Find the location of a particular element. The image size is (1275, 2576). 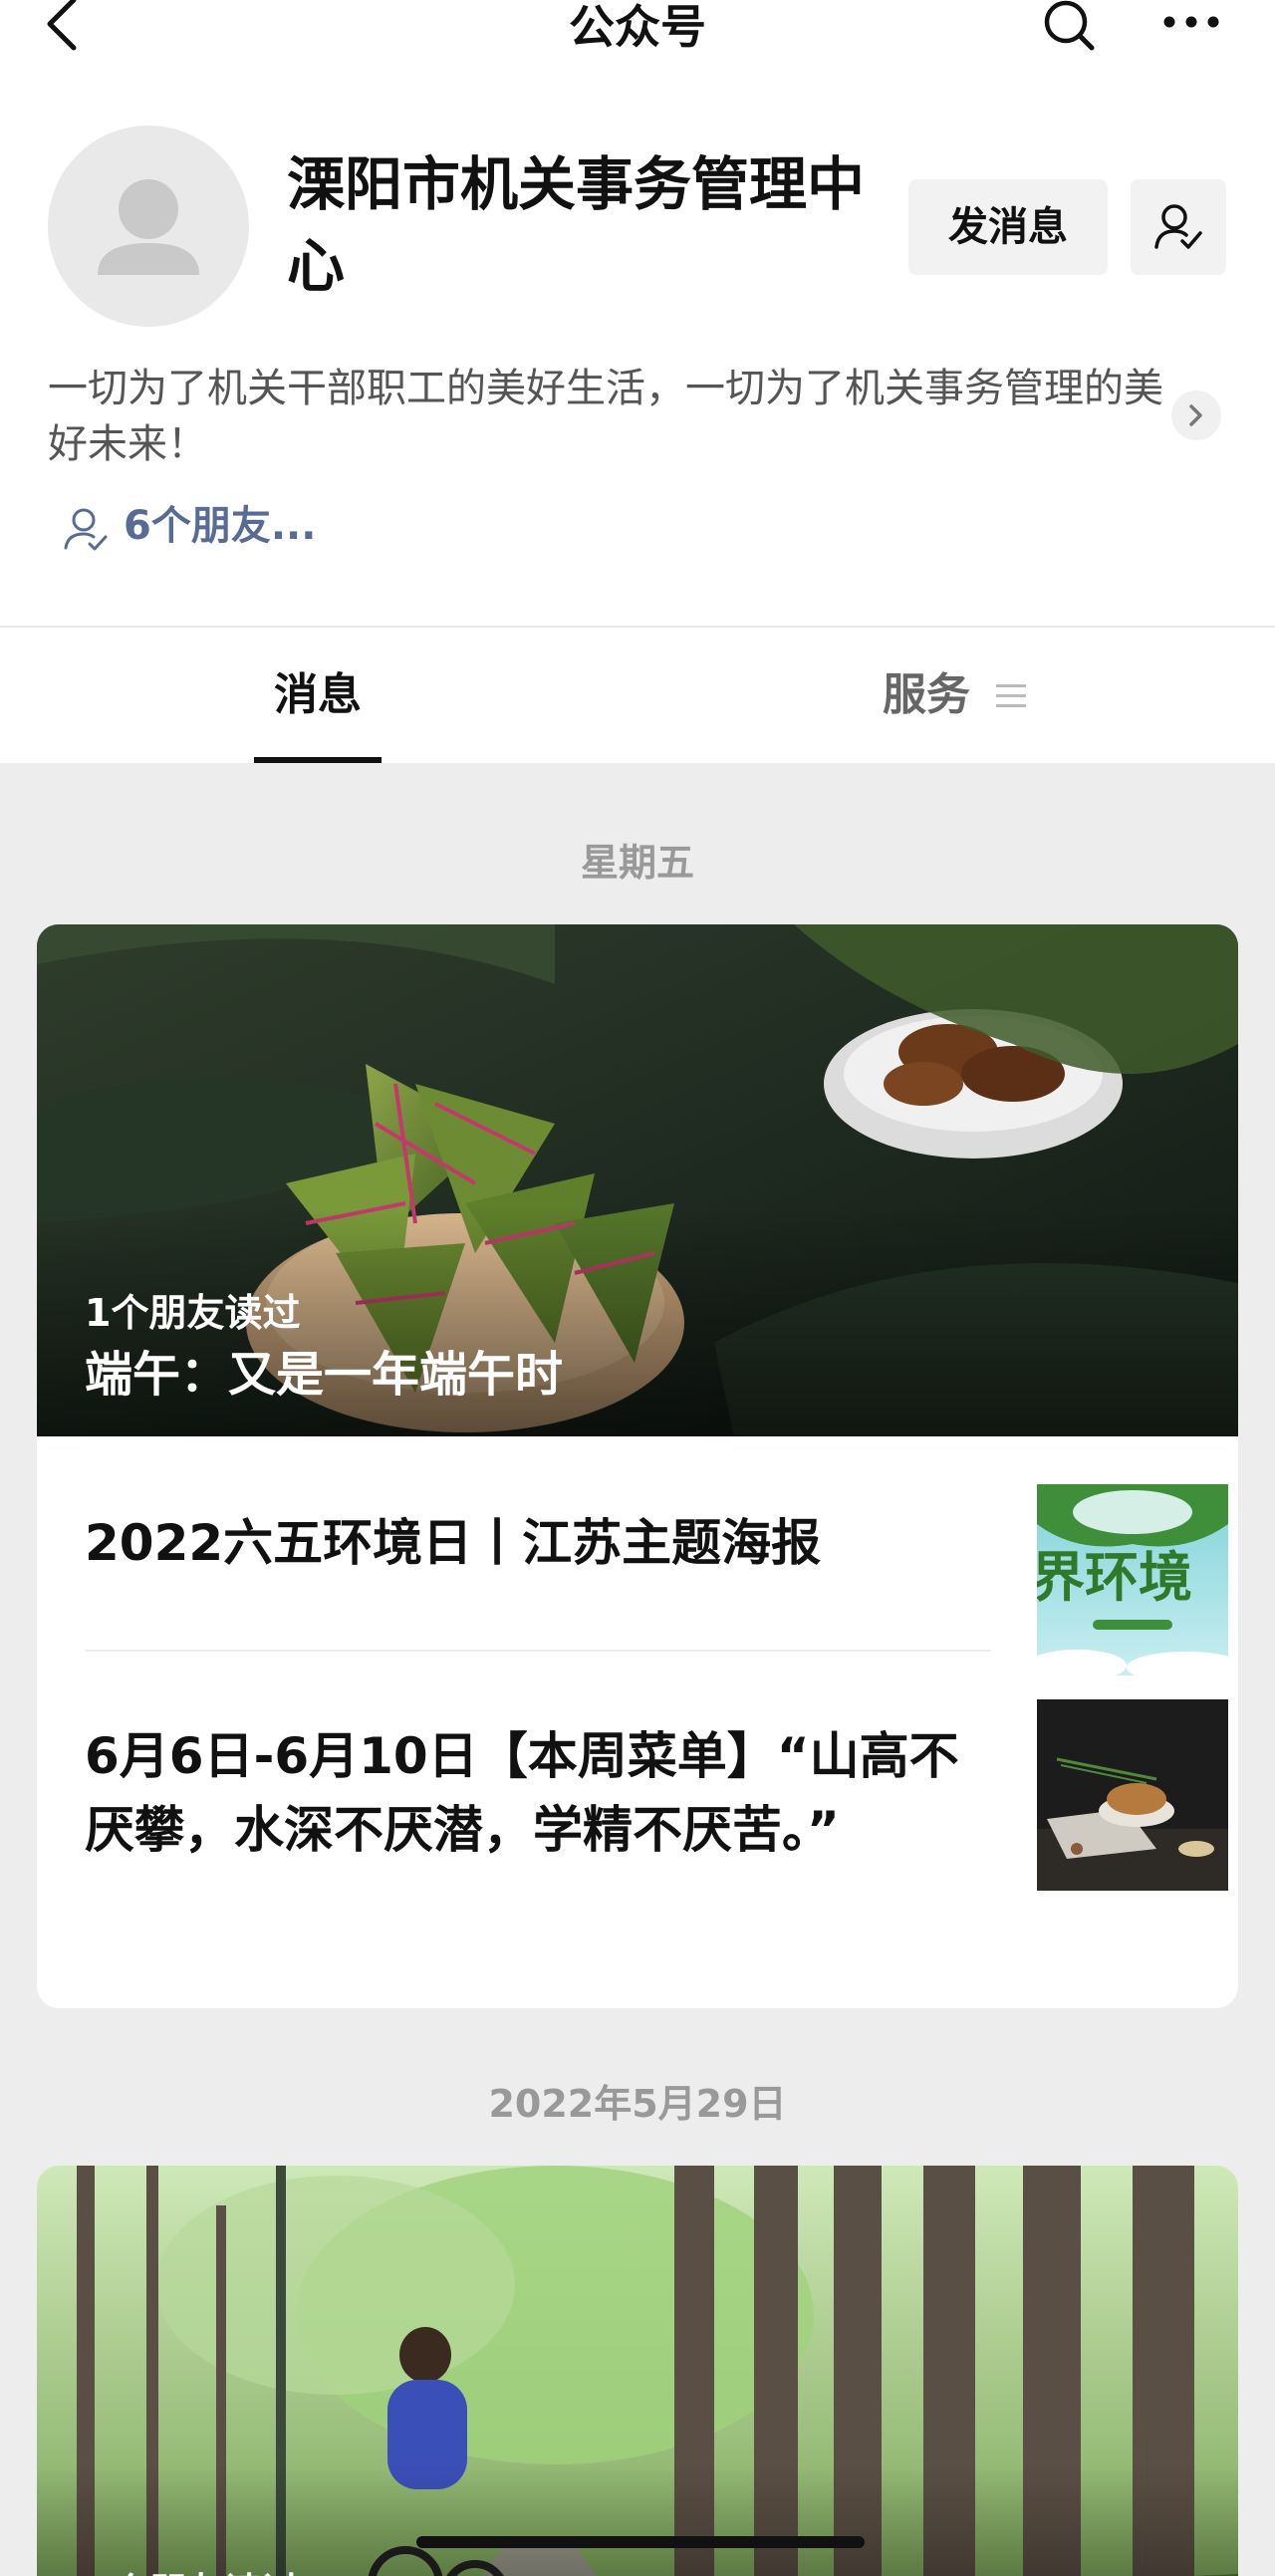

list-item: 6月6日-6月10日【本周菜单】“山高不厌攀，水深不厌潜，学精不厌苦。” is located at coordinates (656, 1794).